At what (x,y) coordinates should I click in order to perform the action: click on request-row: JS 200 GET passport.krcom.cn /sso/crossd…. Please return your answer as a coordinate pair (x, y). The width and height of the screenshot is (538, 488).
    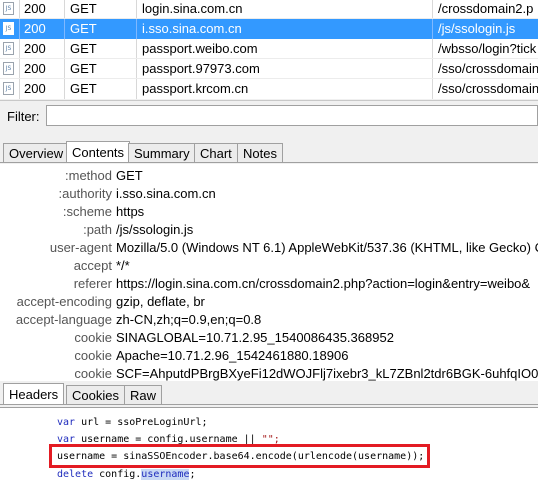
    Looking at the image, I should click on (269, 89).